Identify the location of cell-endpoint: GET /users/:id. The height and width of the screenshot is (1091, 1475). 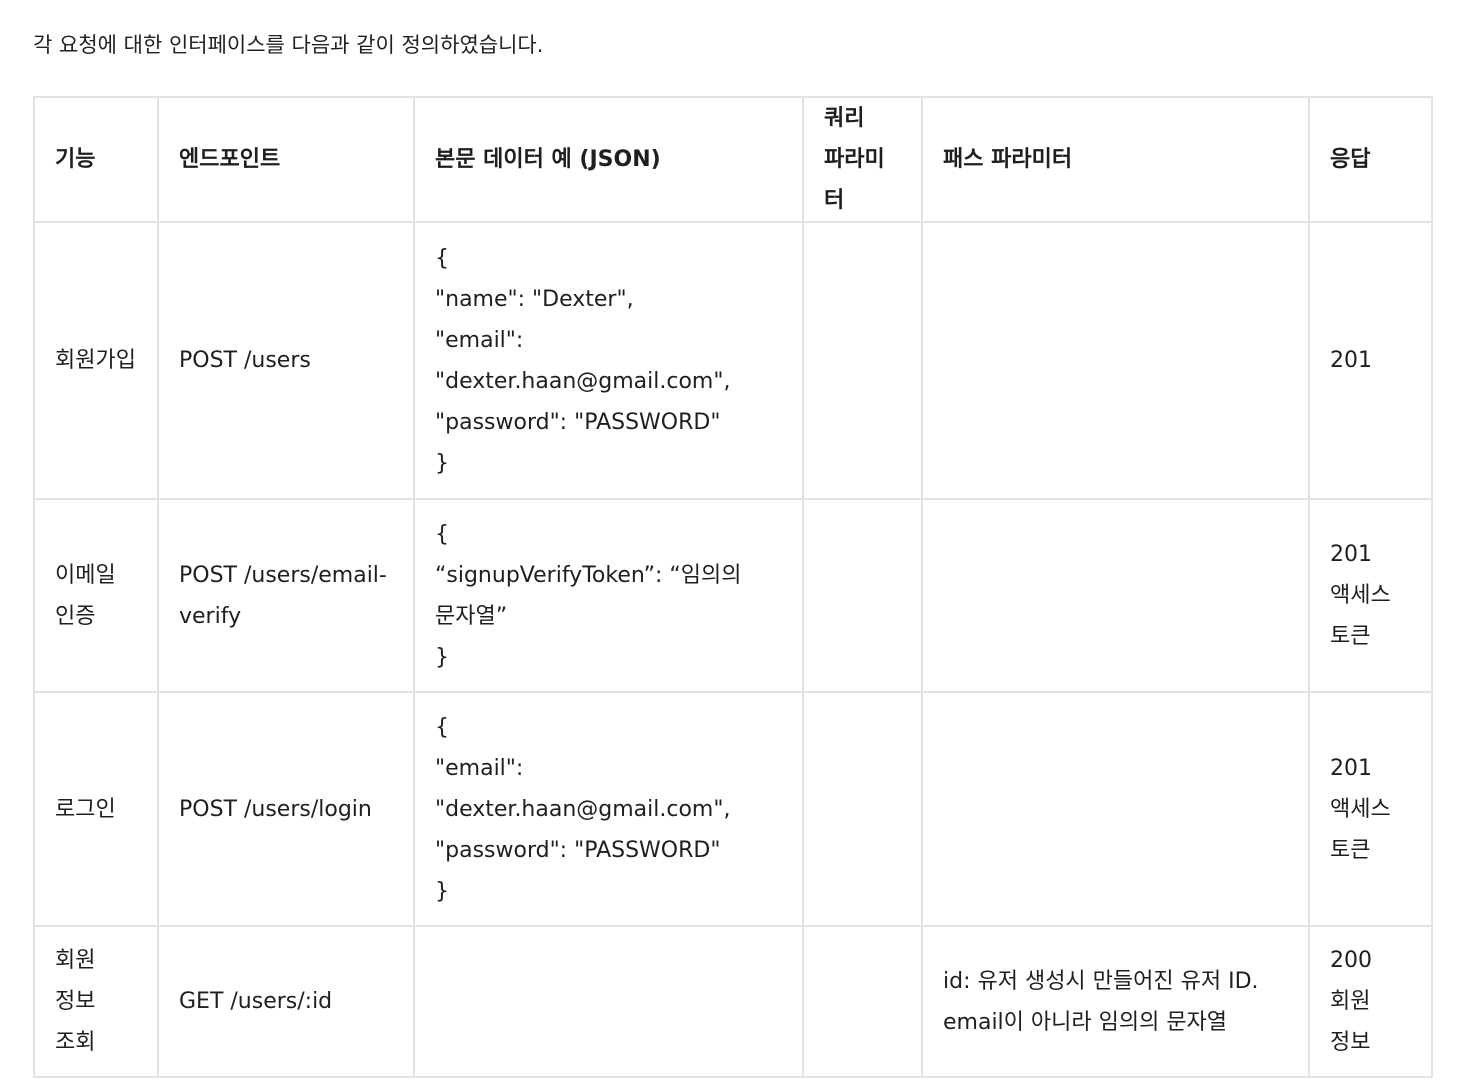
(286, 1001).